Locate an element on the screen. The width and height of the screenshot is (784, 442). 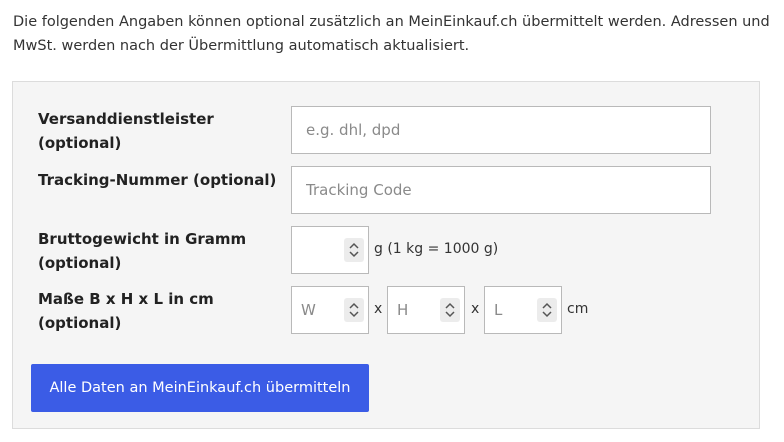
carrier-input is located at coordinates (501, 130).